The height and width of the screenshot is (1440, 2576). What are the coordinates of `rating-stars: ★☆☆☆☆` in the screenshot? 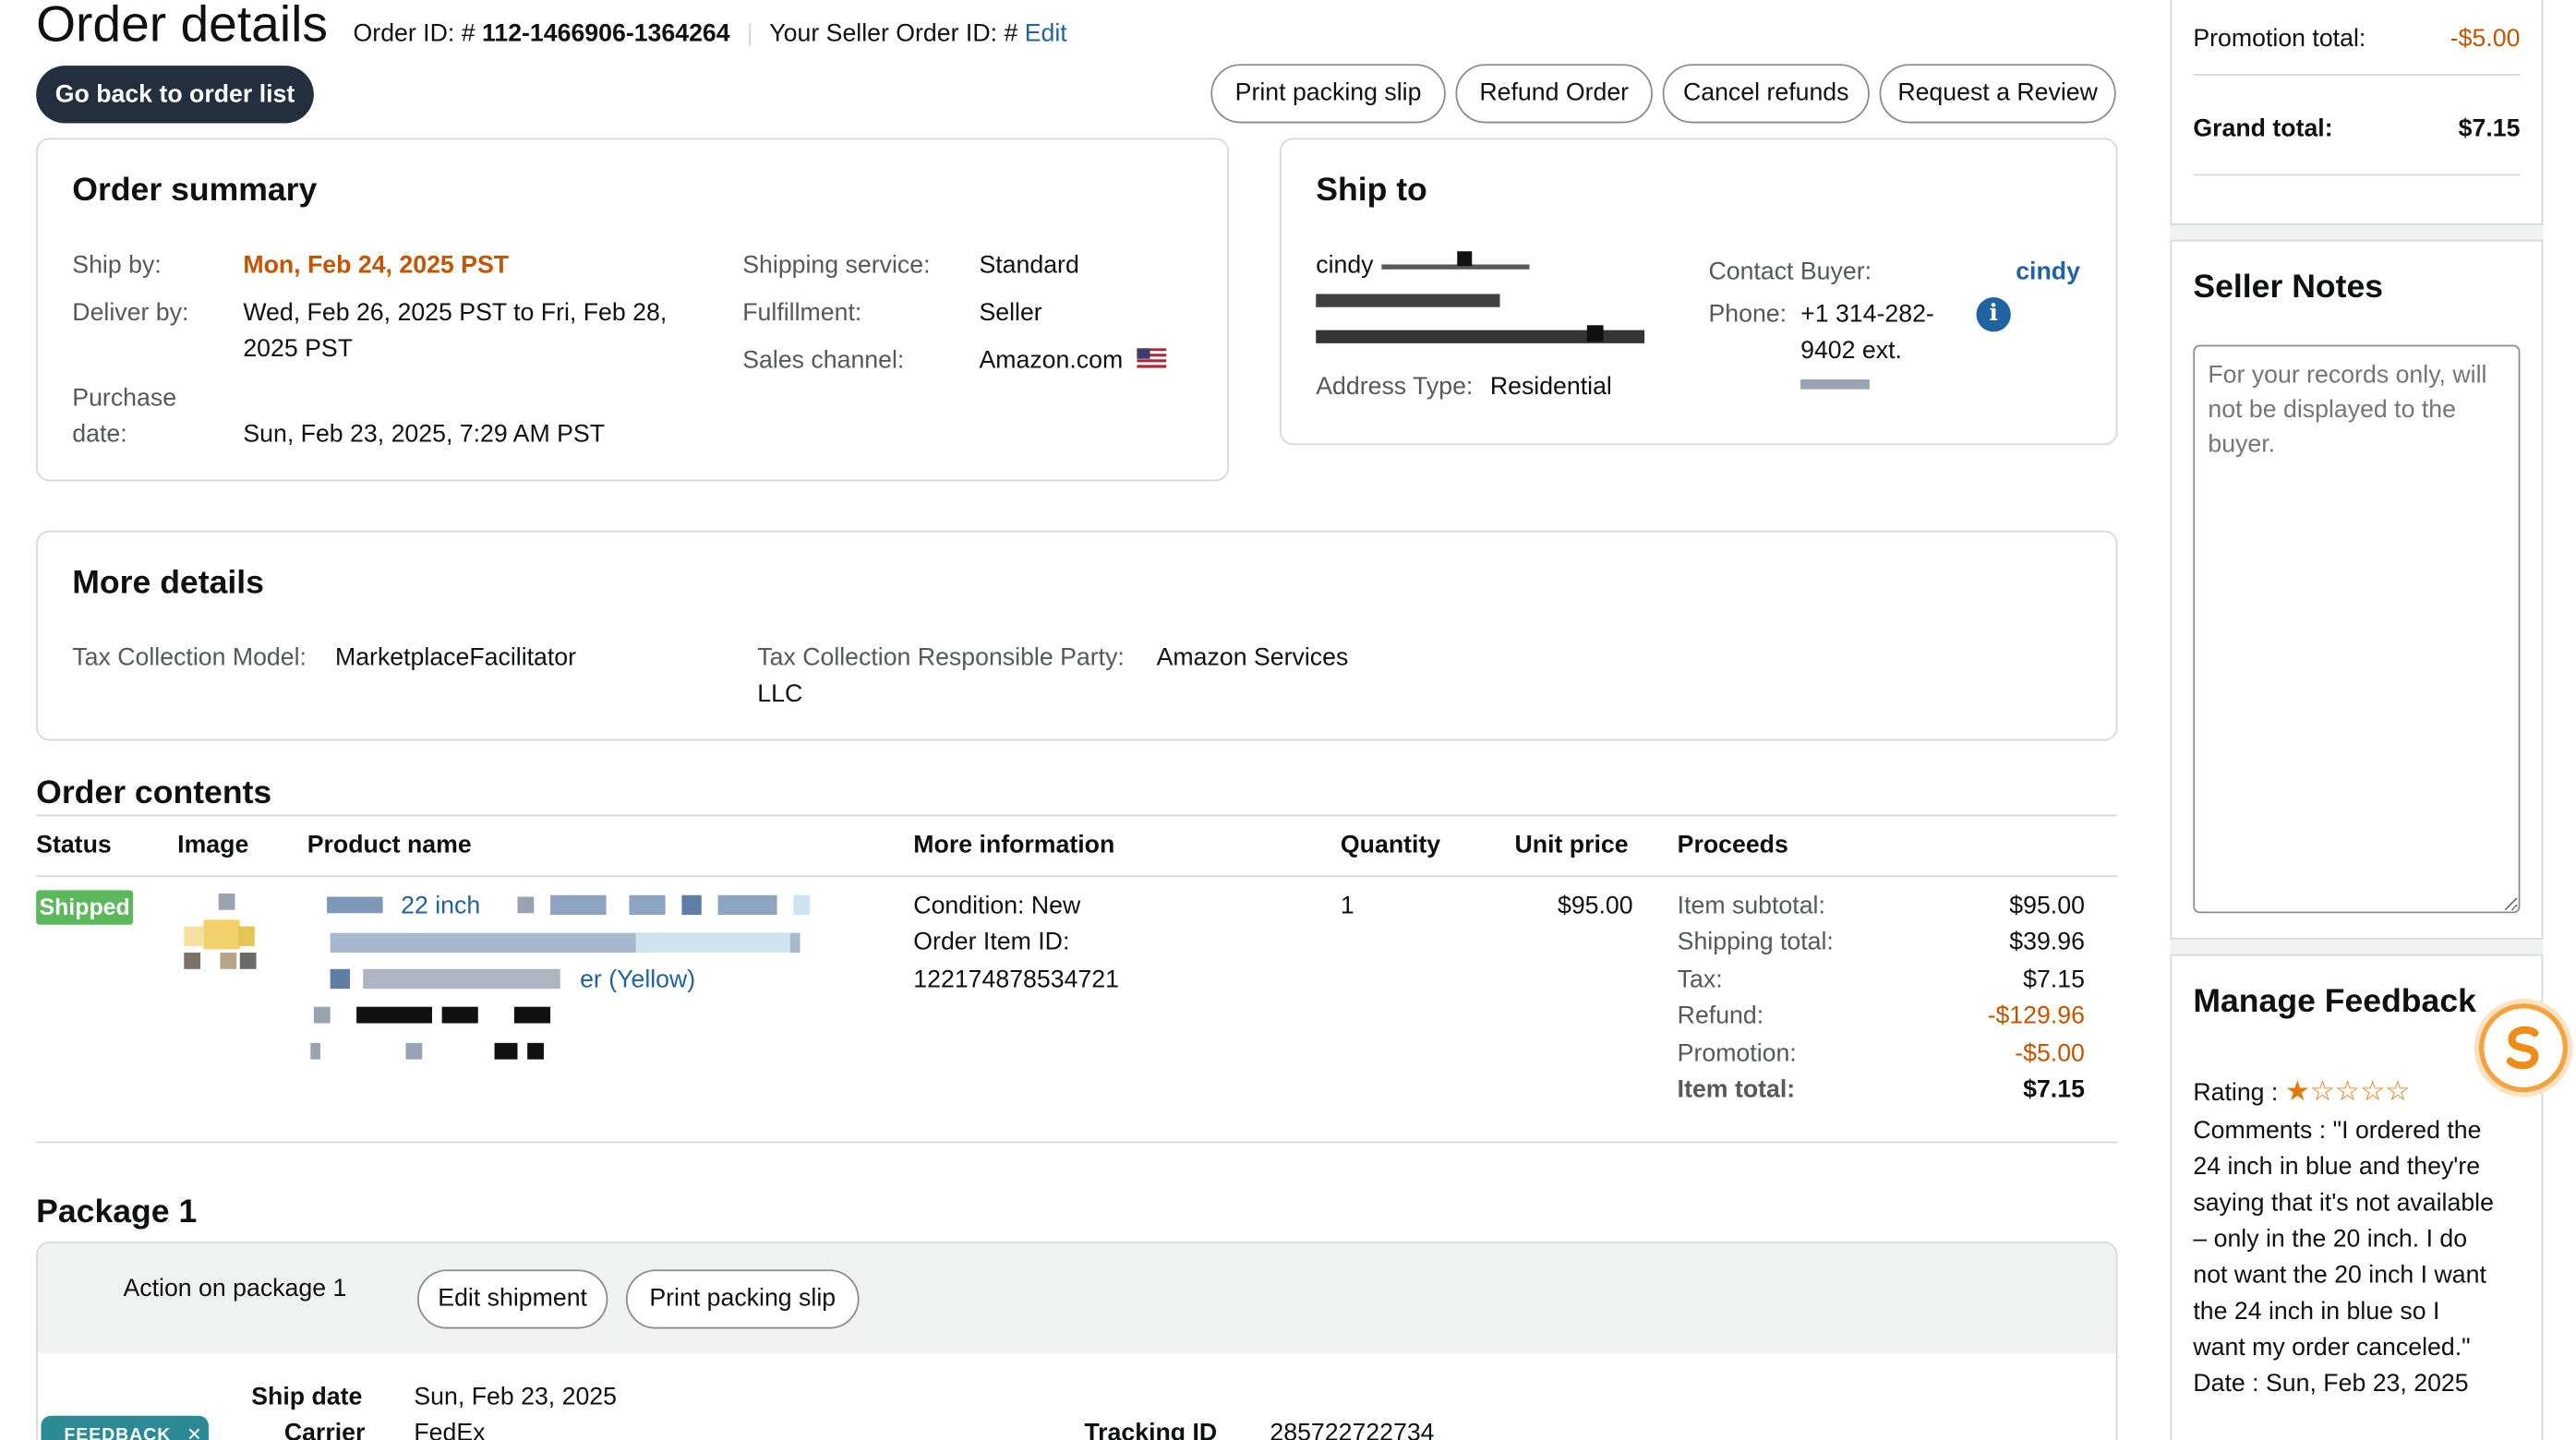 It's located at (2348, 1091).